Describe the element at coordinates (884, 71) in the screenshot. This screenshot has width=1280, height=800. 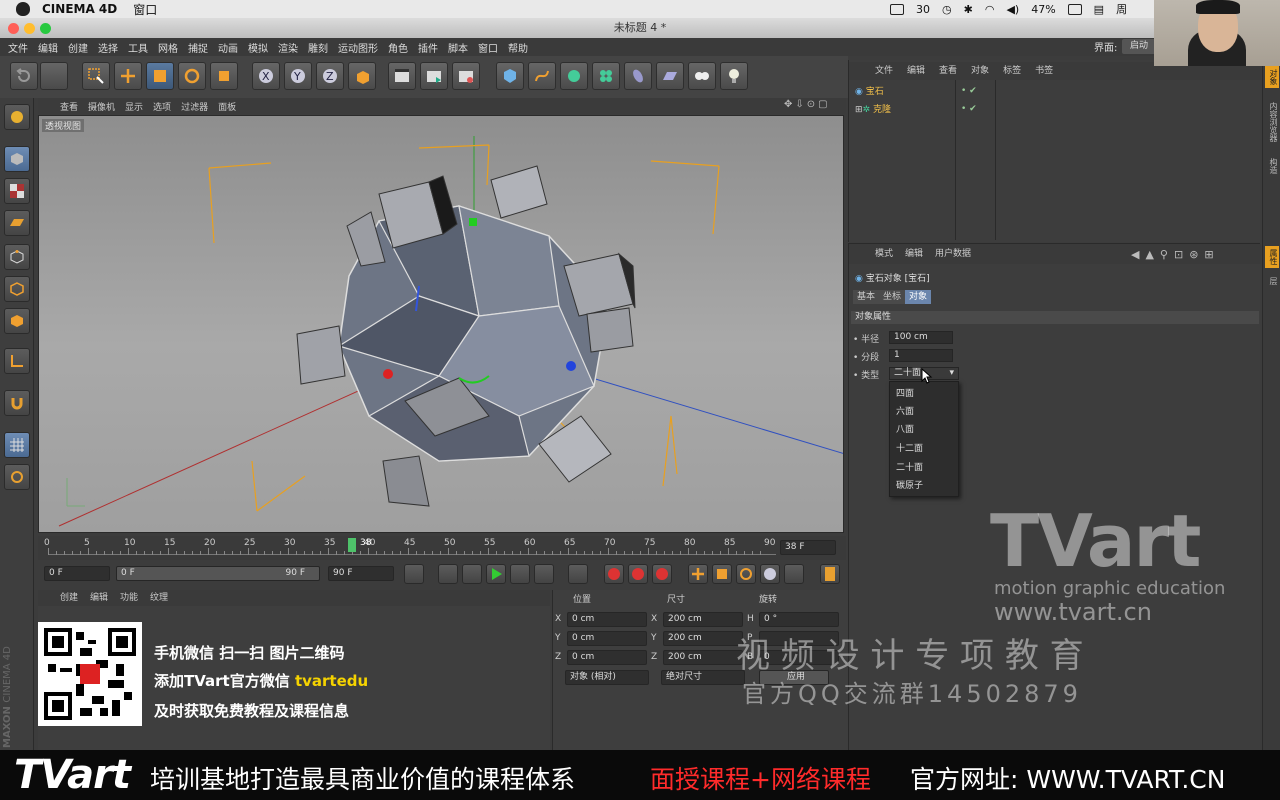
I see `object-menu-item-0: 文件` at that location.